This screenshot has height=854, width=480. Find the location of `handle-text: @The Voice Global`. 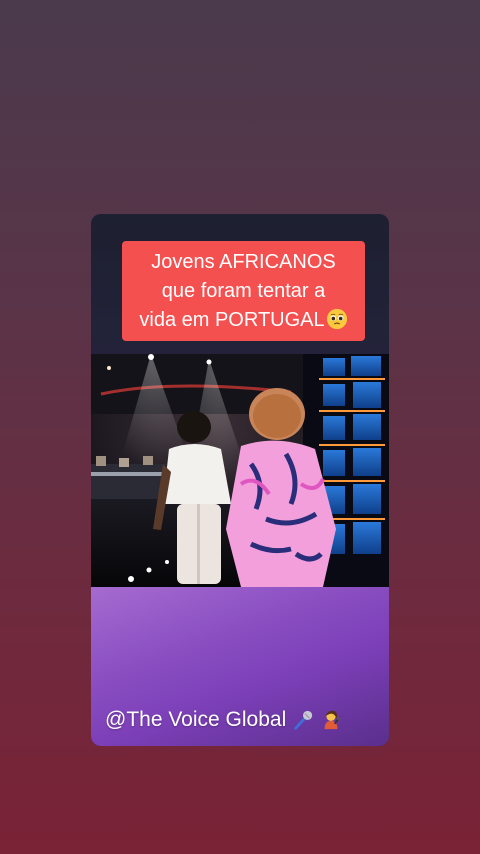

handle-text: @The Voice Global is located at coordinates (196, 719).